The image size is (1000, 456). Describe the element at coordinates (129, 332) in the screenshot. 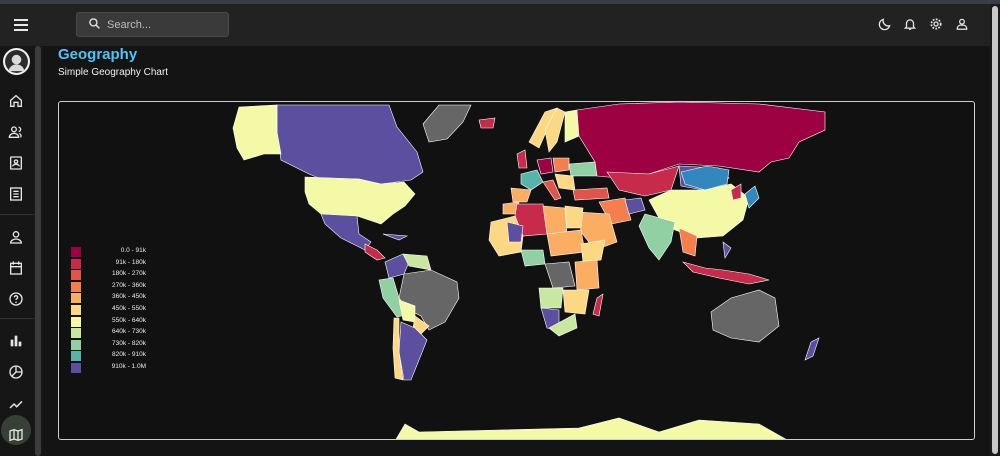

I see `legend-label: 640k - 730k` at that location.